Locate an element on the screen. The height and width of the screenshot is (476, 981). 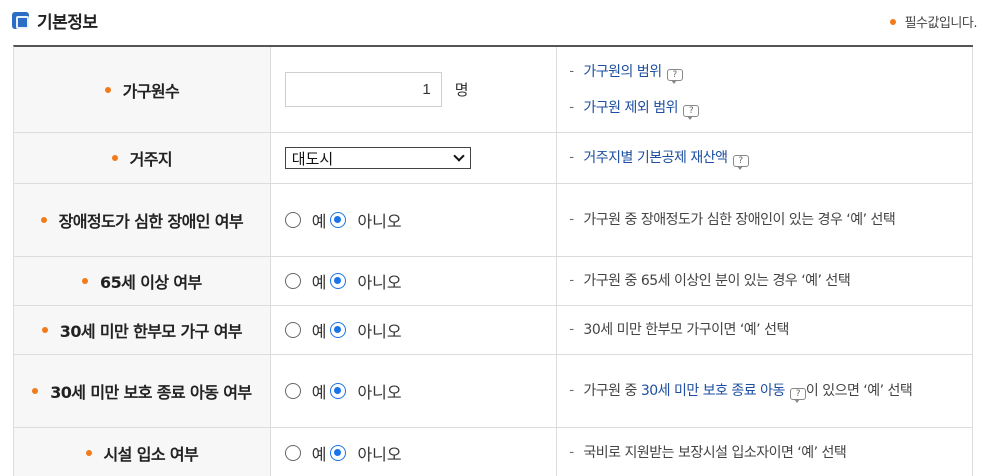
info-line: - 가구원 중 65세 이상인 분이 있는 경우 ‘예’ 선택 is located at coordinates (760, 281).